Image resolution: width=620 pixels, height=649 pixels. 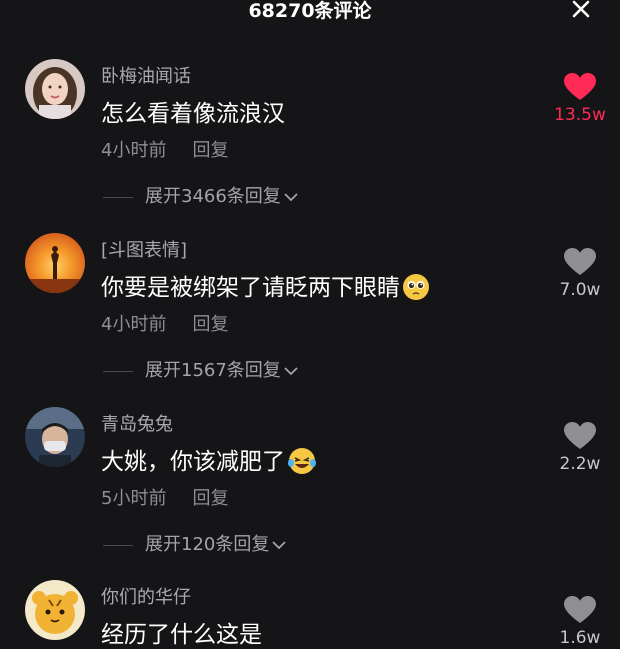 What do you see at coordinates (213, 196) in the screenshot?
I see `expand-replies-label: 展开3466条回复` at bounding box center [213, 196].